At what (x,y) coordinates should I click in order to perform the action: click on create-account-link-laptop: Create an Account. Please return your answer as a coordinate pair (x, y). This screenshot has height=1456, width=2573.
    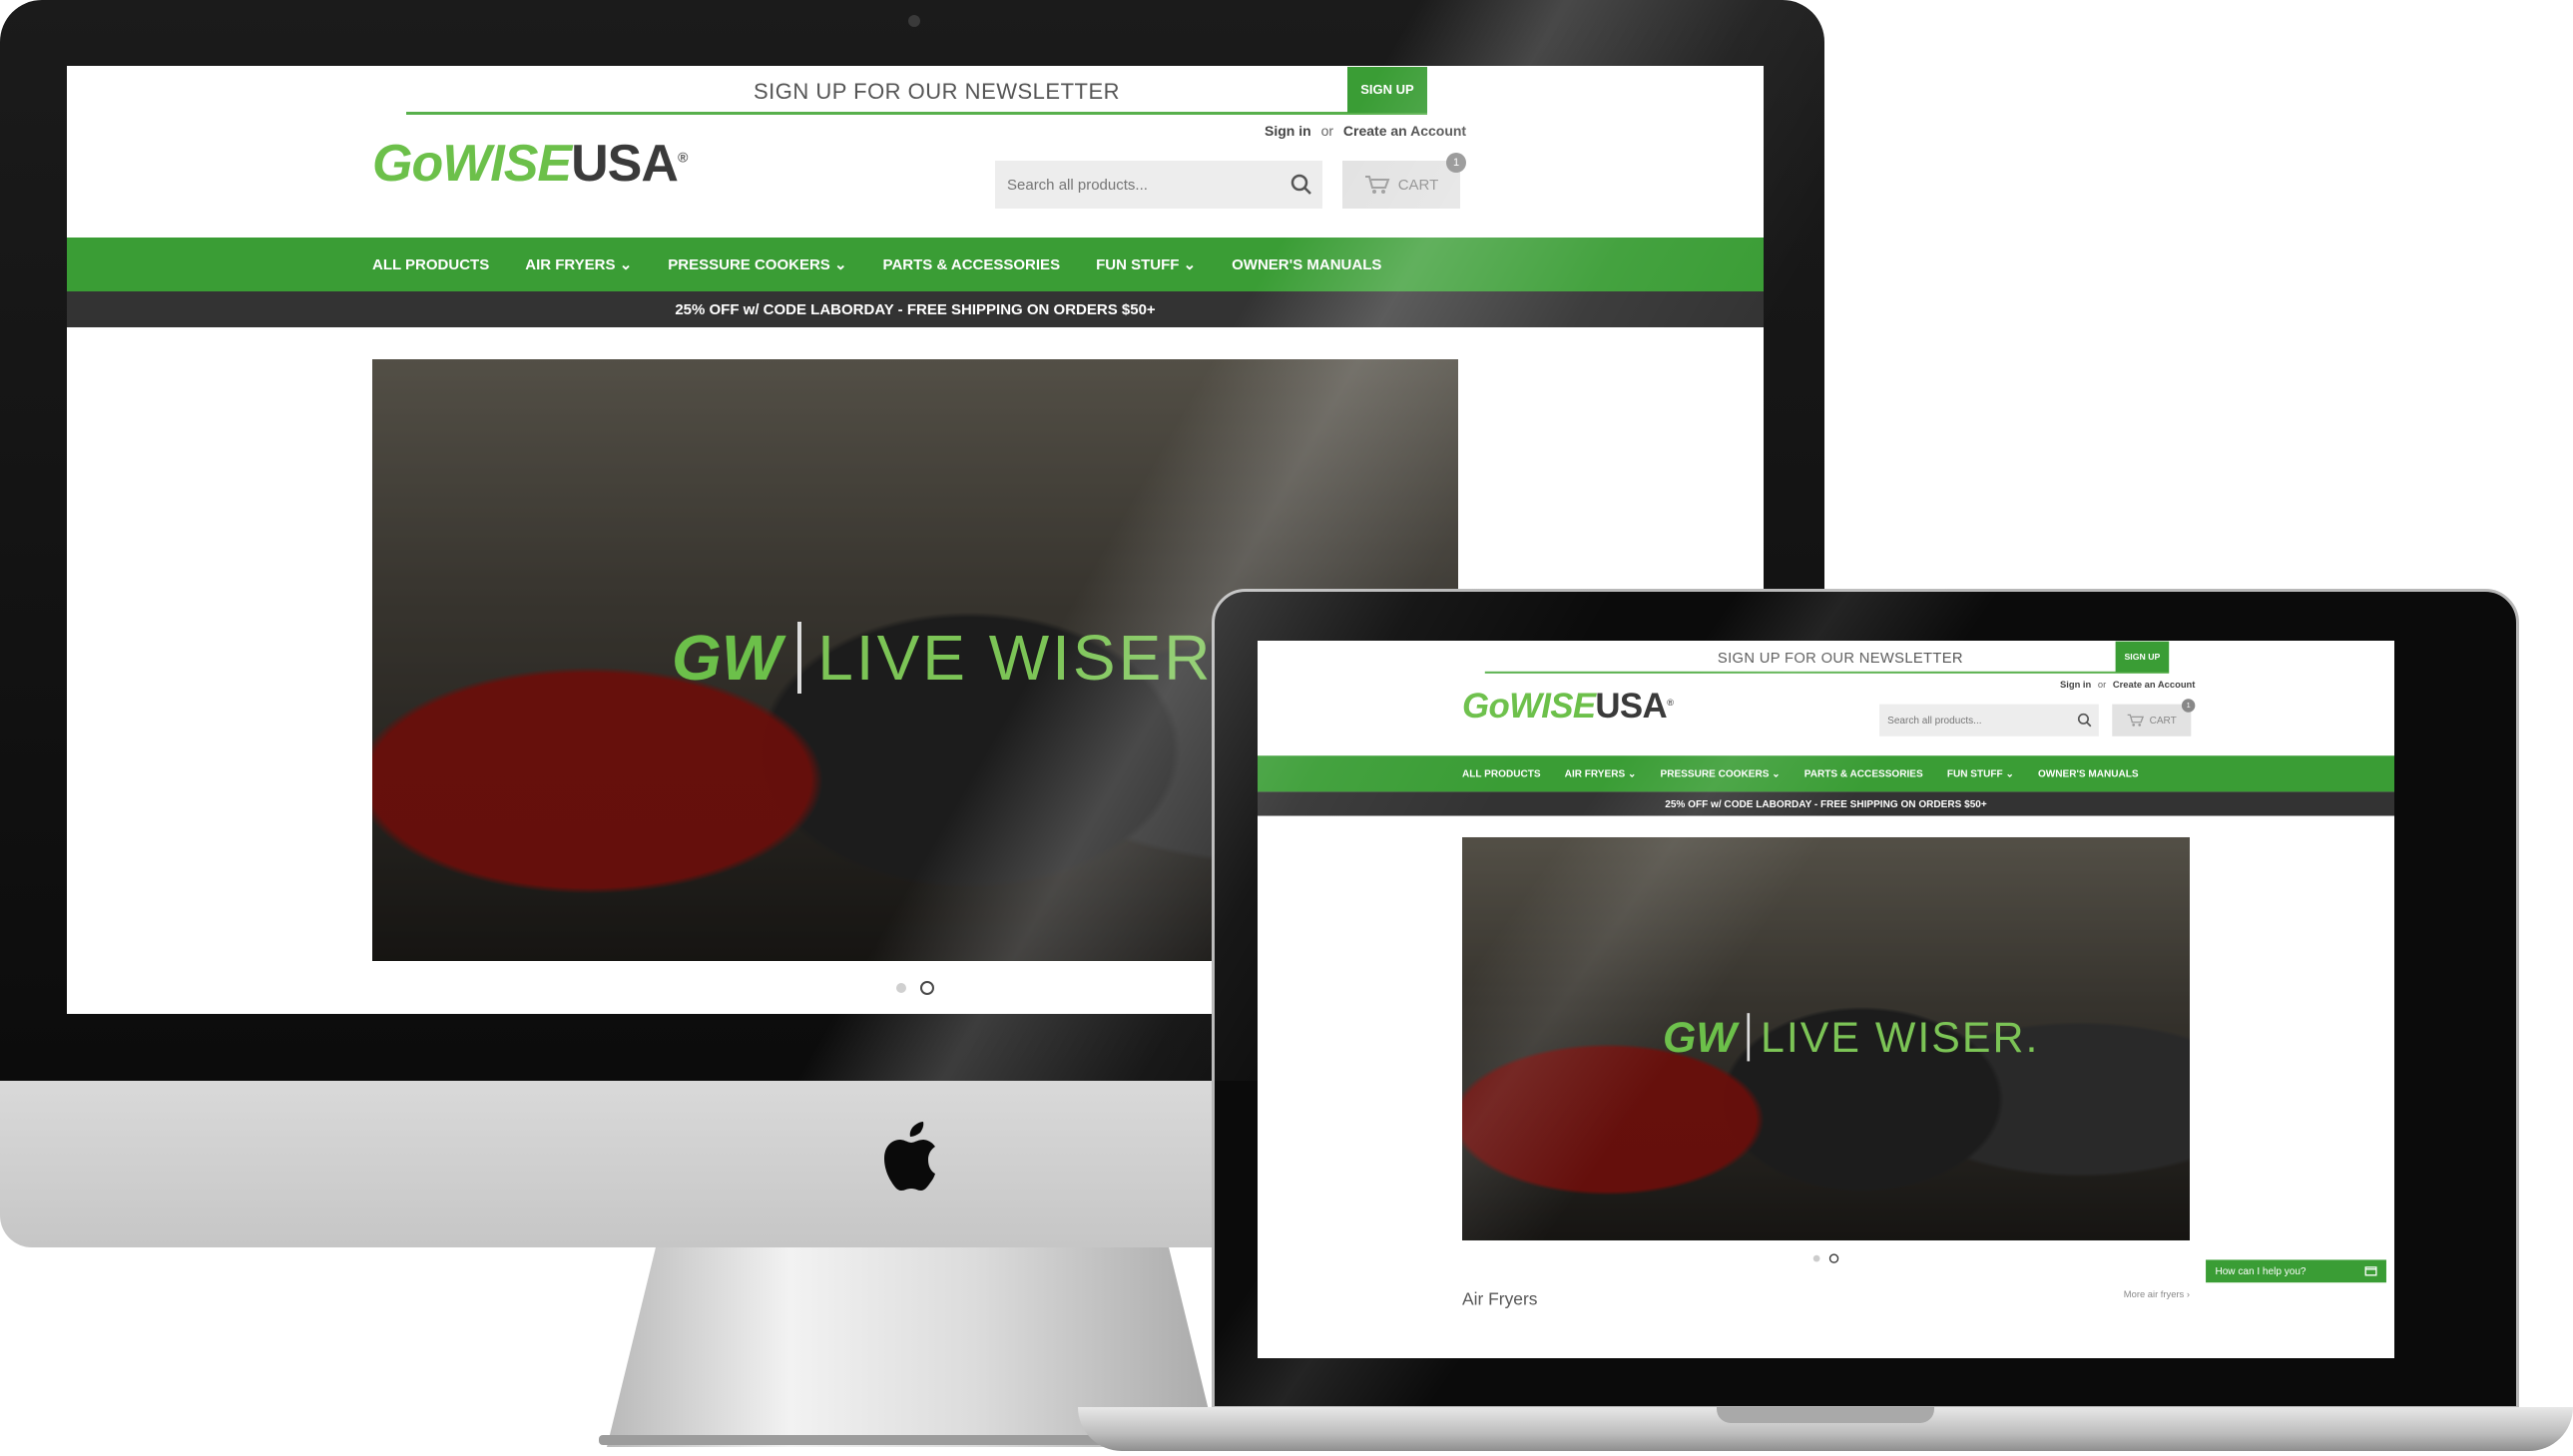
    Looking at the image, I should click on (2154, 684).